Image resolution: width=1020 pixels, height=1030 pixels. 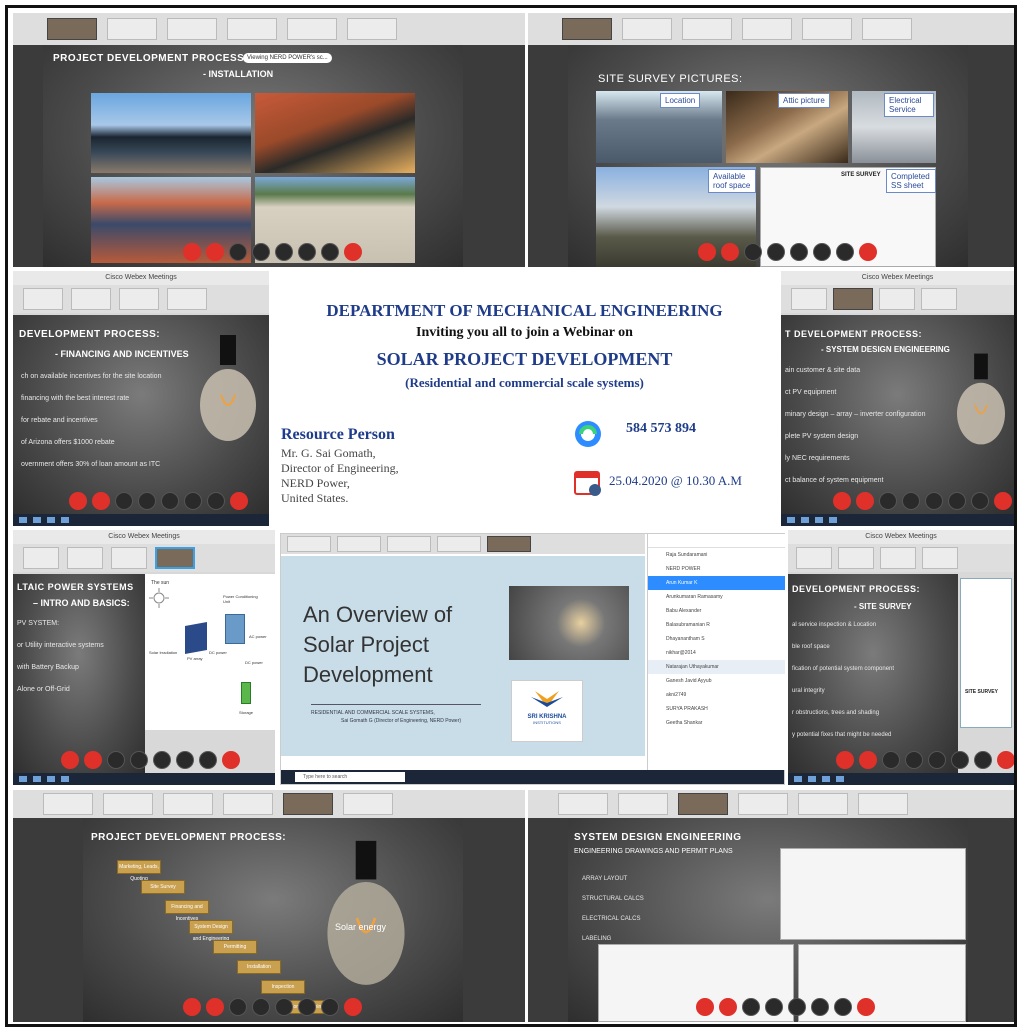 I want to click on participant-row: Arun Kumar K, so click(x=716, y=583).